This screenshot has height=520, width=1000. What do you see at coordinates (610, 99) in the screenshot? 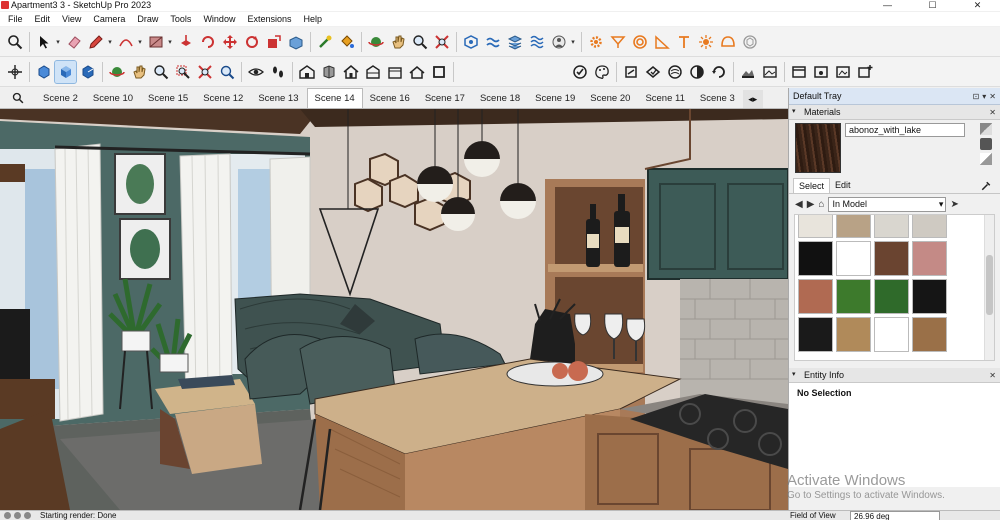
I see `scene-tab: Scene 20` at bounding box center [610, 99].